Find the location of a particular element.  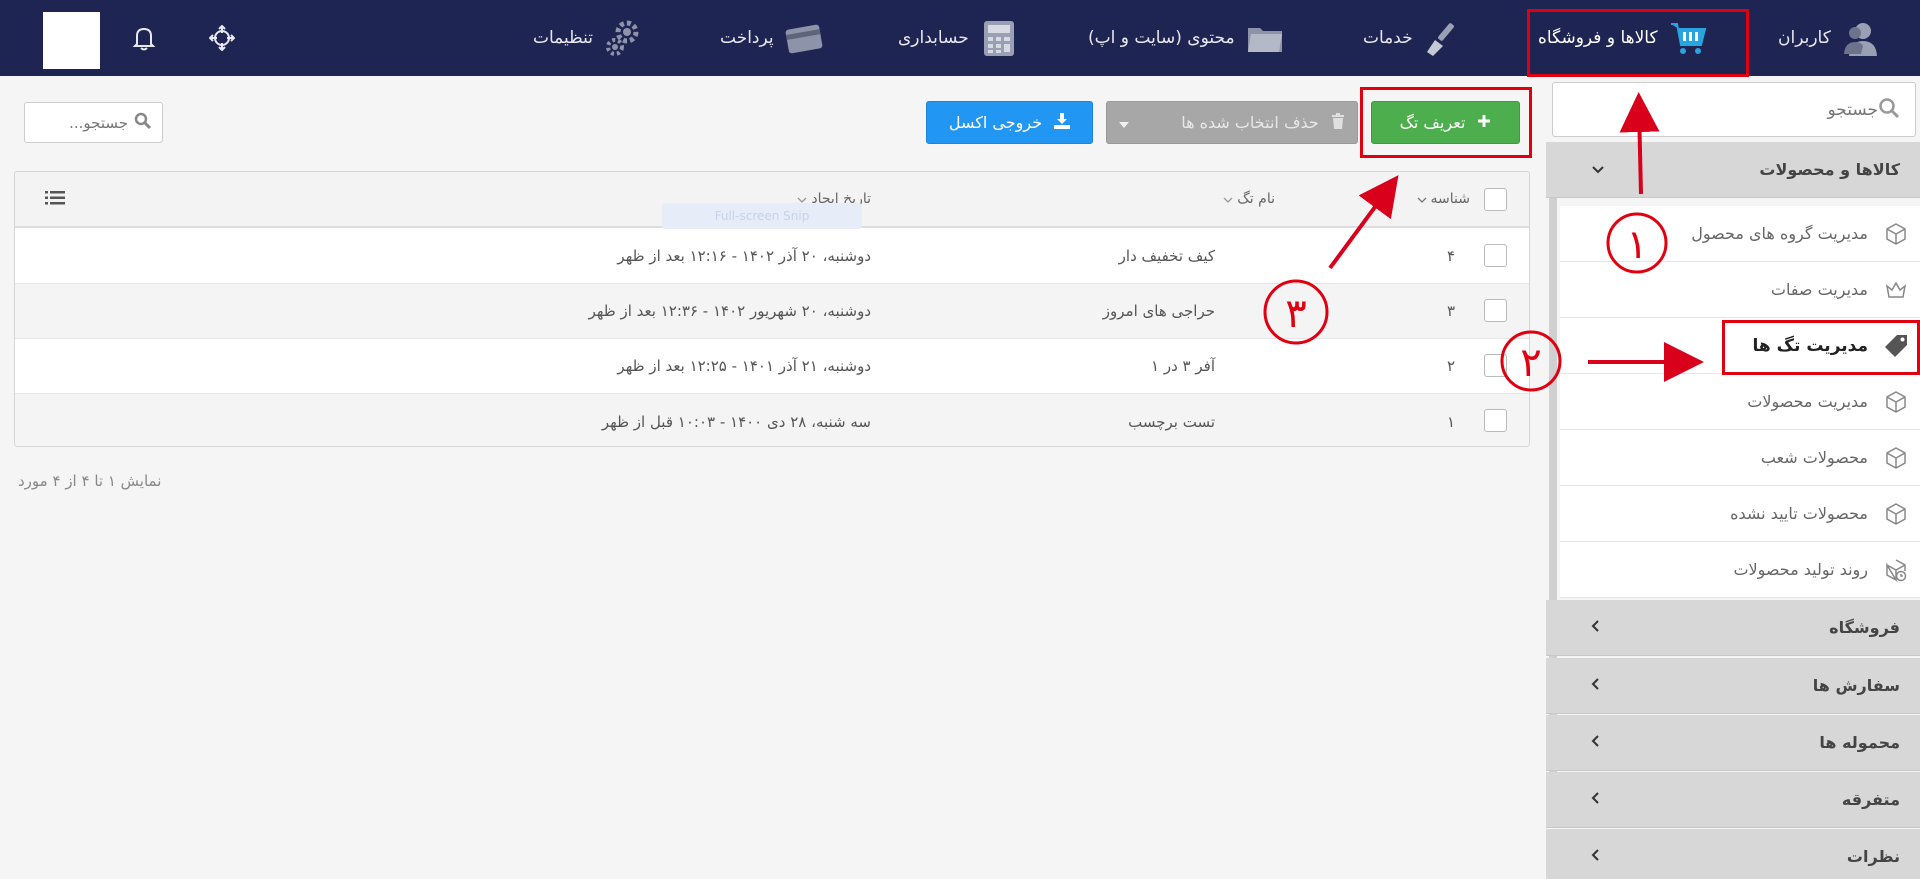

nav-label: خدمات is located at coordinates (1388, 38).